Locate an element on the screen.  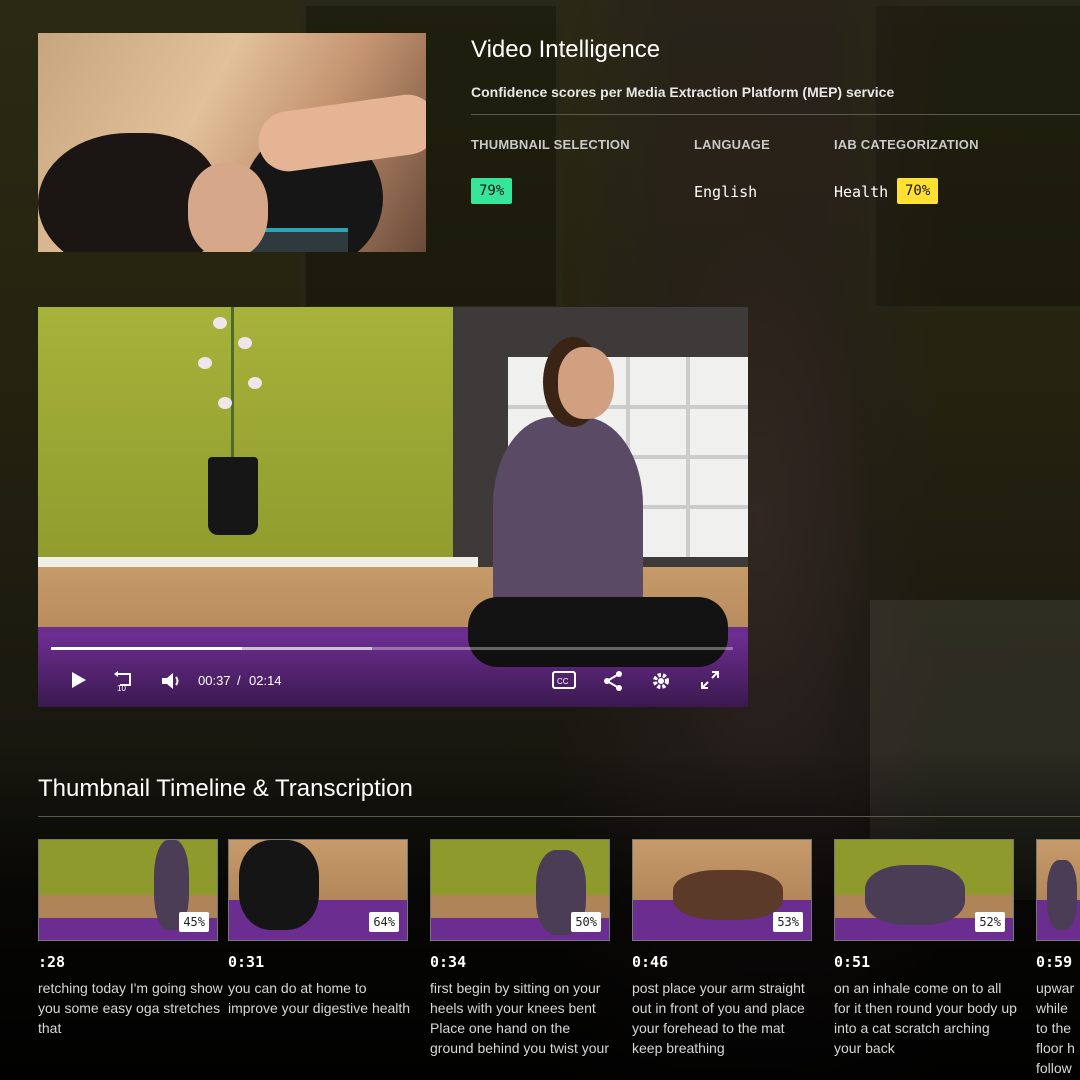
timeline-thumbnail: 45% is located at coordinates (128, 890).